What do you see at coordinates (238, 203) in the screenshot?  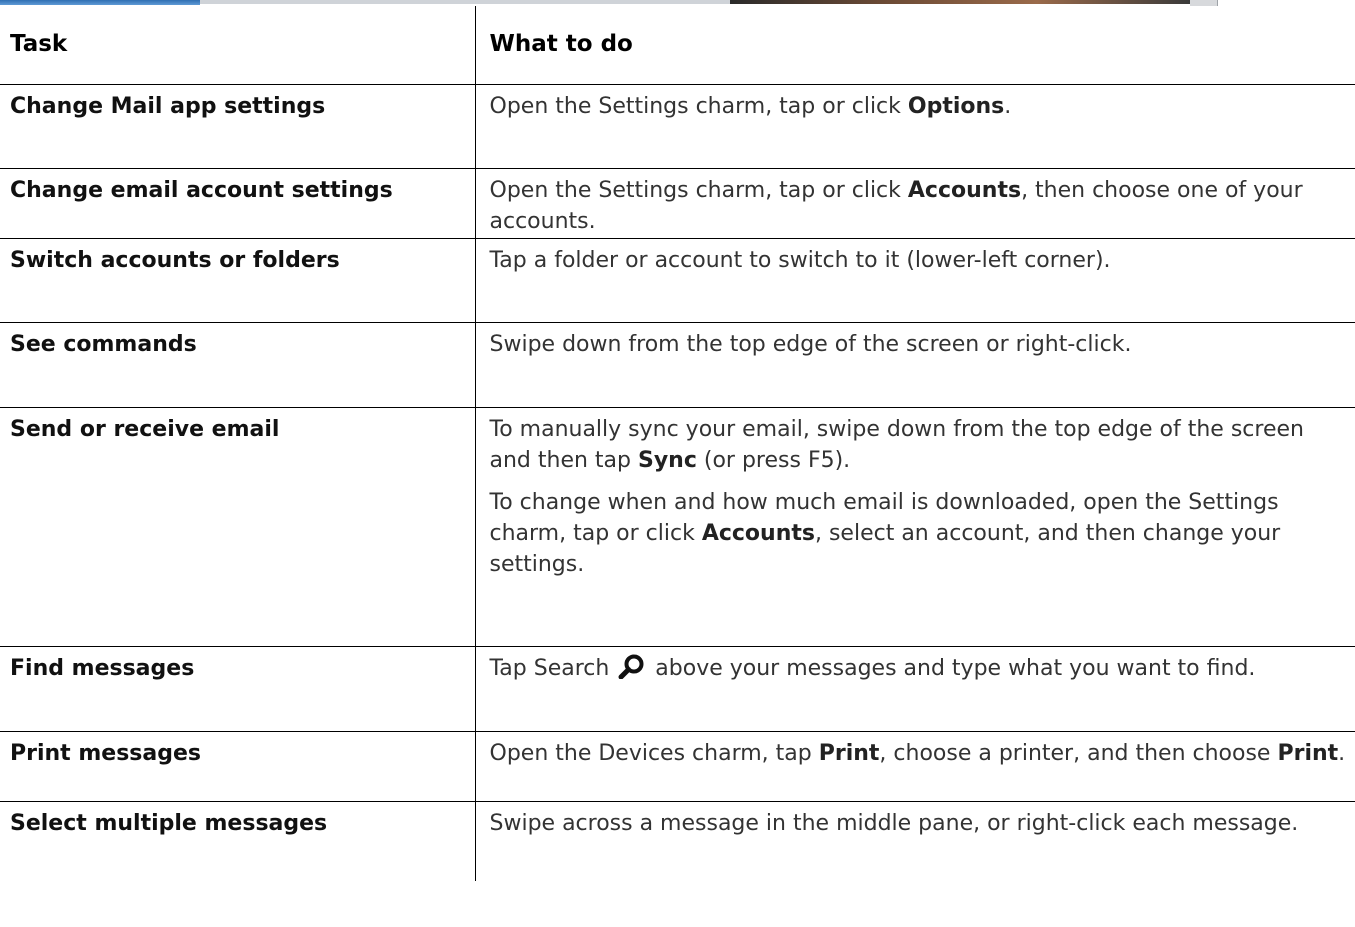 I see `task-cell: Change email account settings` at bounding box center [238, 203].